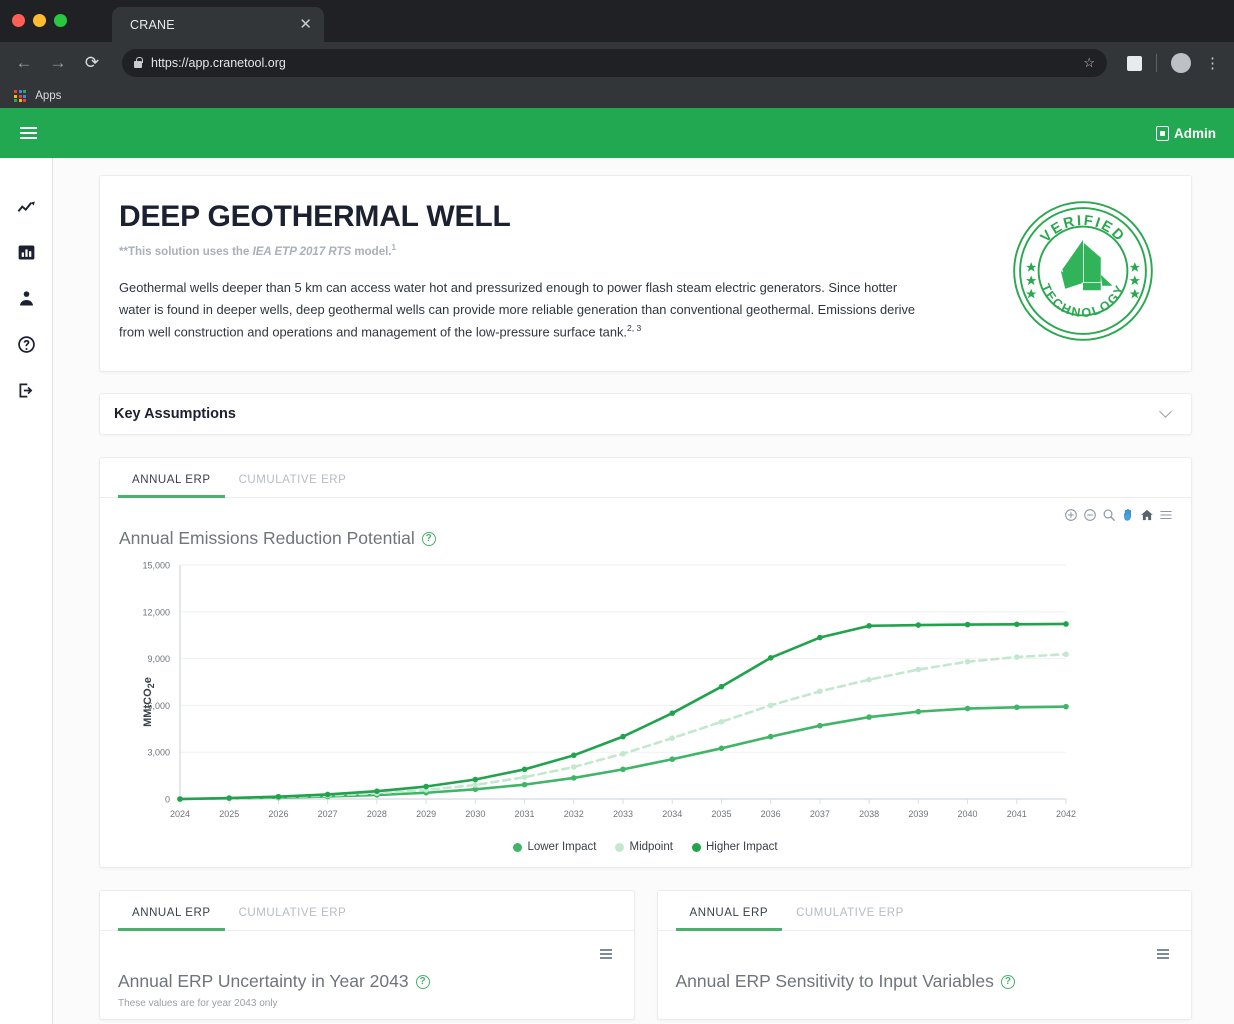 This screenshot has height=1024, width=1234. I want to click on browser-toolbar: ← → ⟳ https://app.cranetool.org ☆ ⋮, so click(617, 63).